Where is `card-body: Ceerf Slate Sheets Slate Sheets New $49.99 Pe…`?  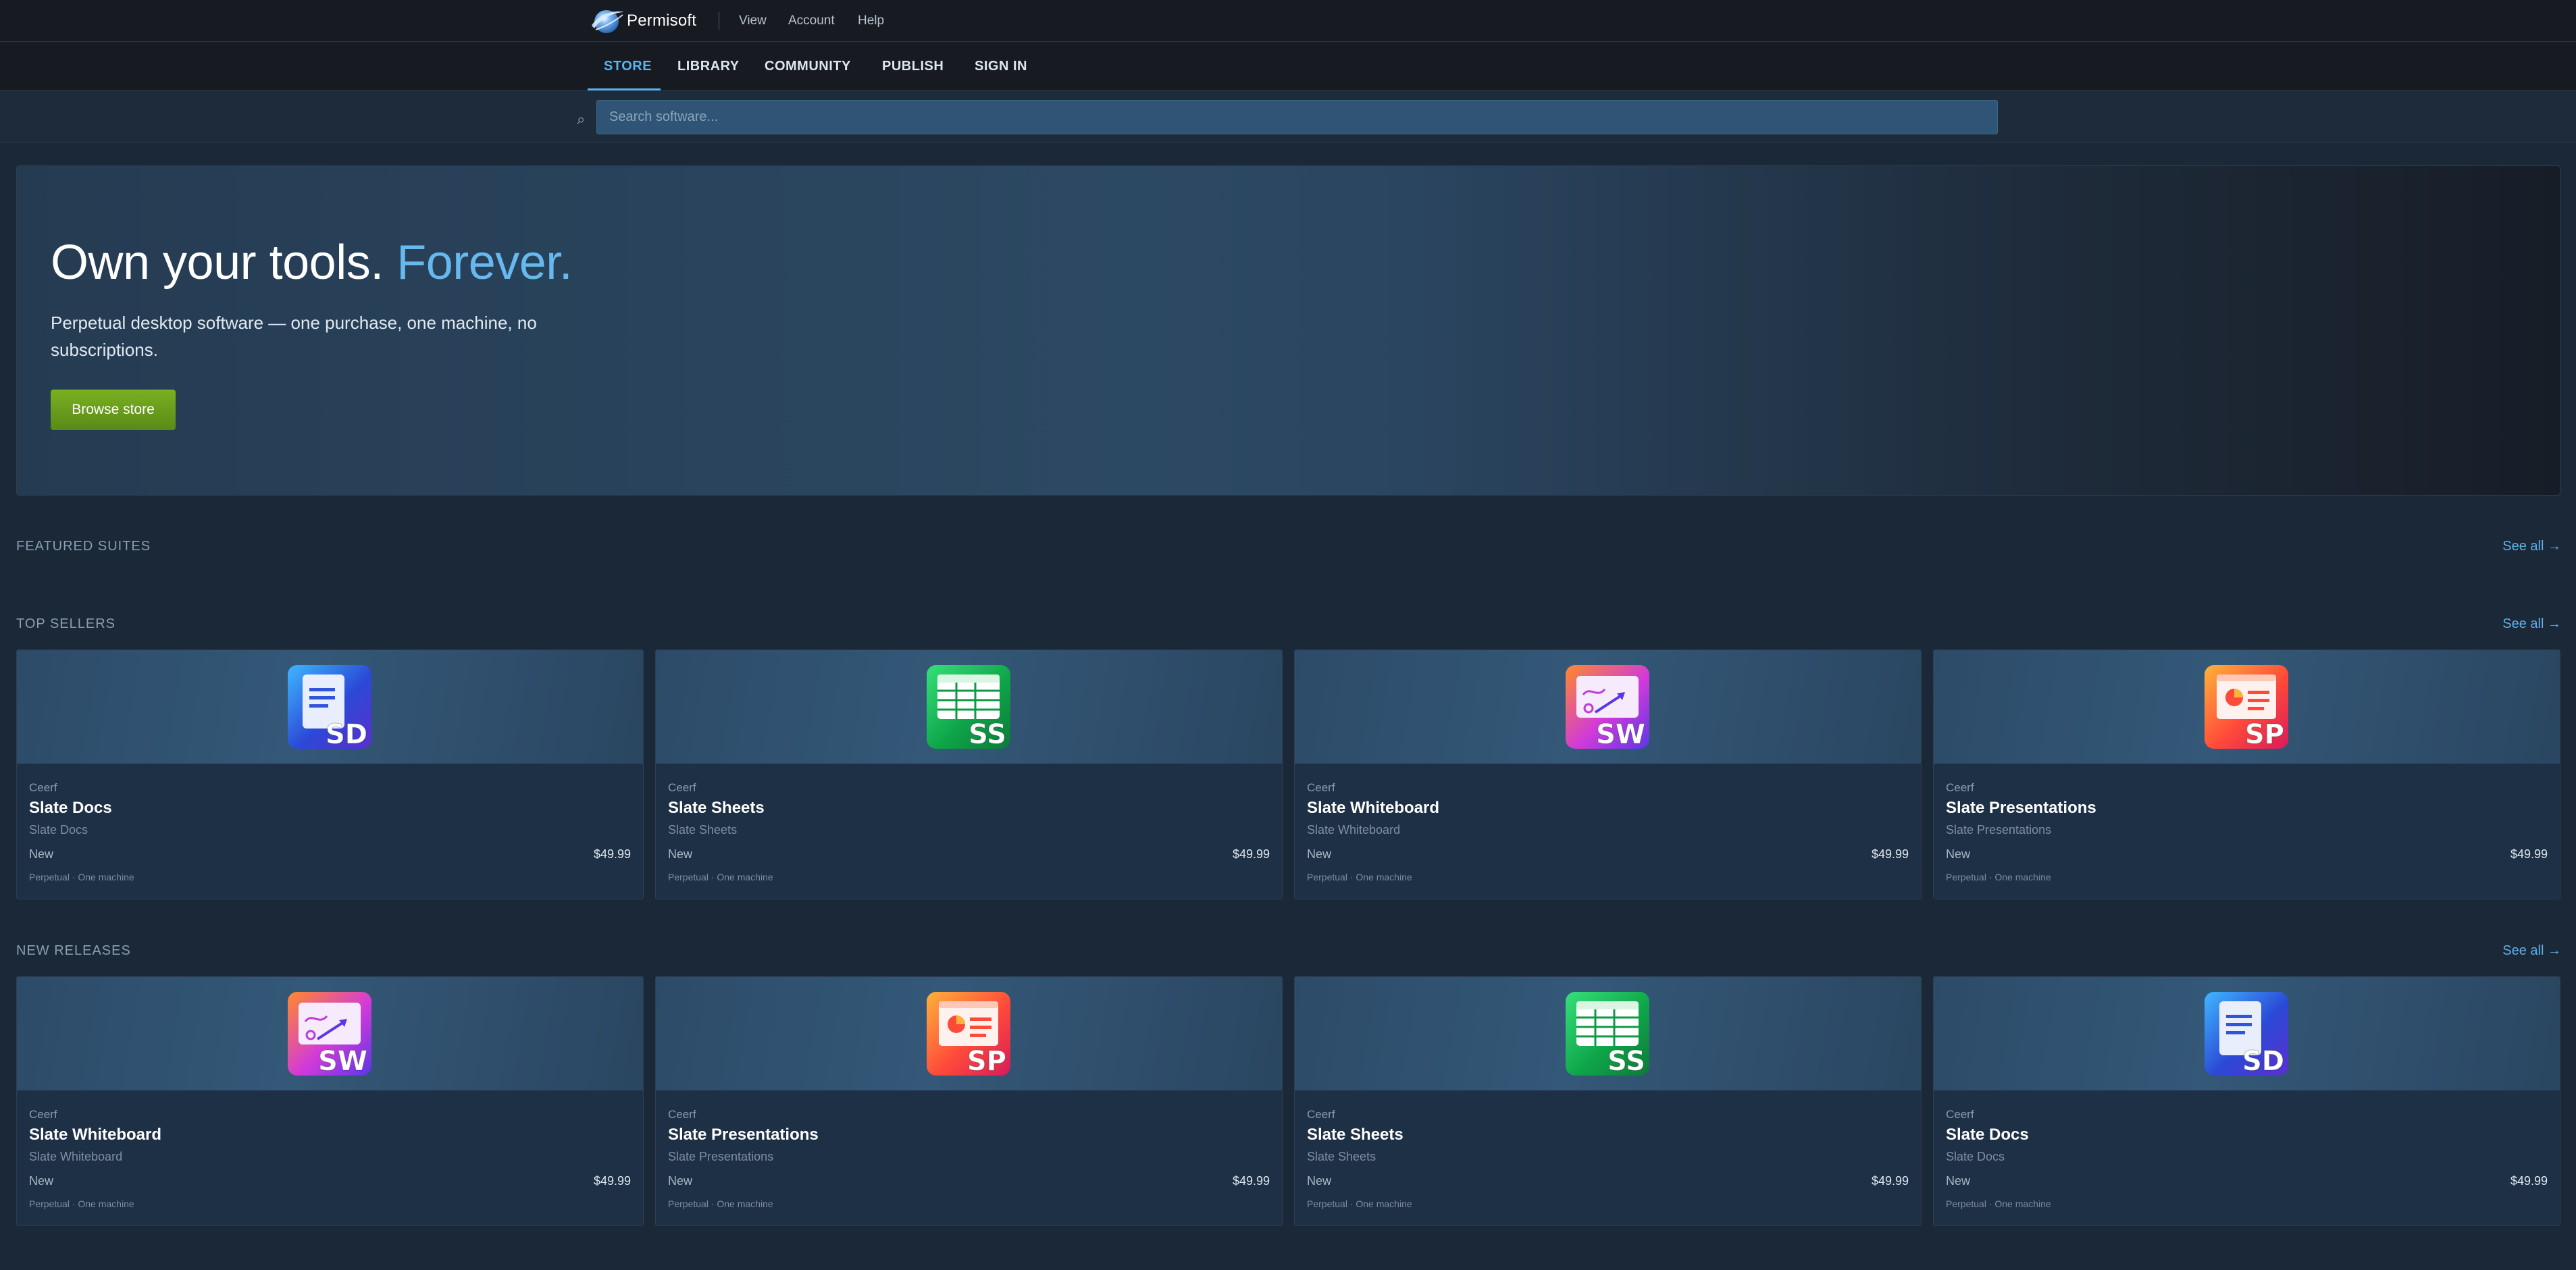
card-body: Ceerf Slate Sheets Slate Sheets New $49.99 Pe… is located at coordinates (1608, 1157).